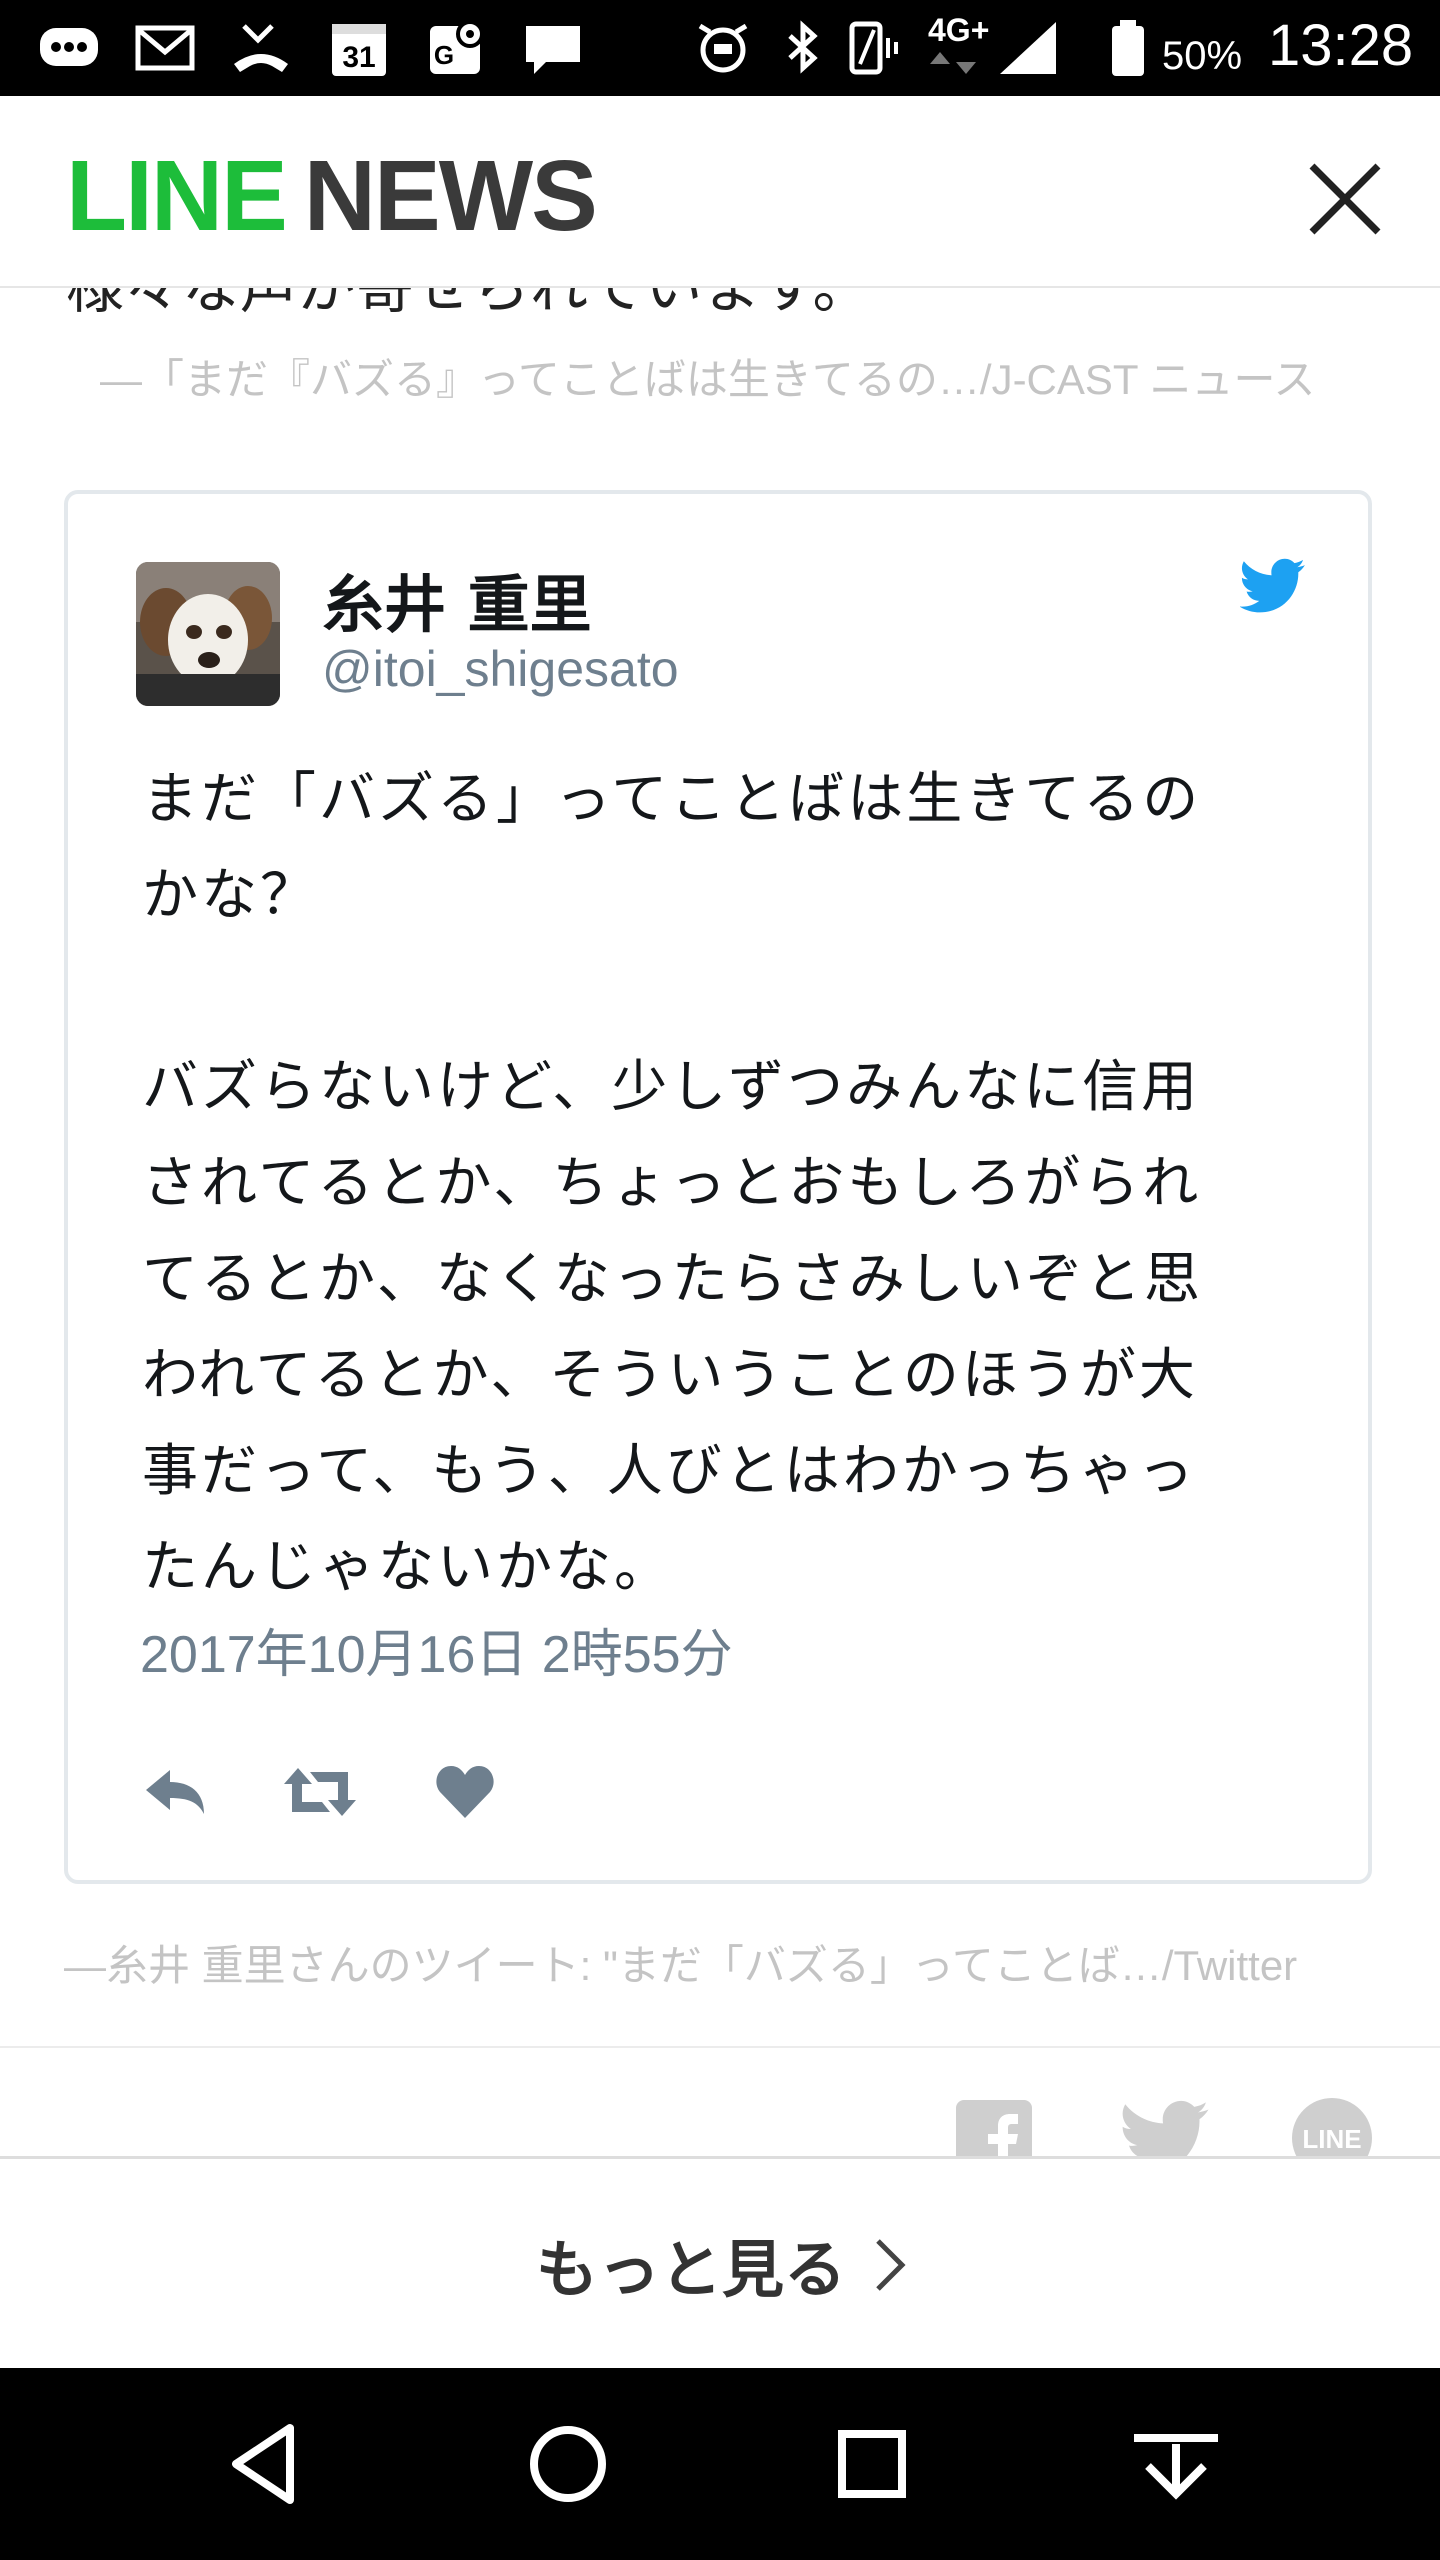  Describe the element at coordinates (1273, 586) in the screenshot. I see `twitter-icon` at that location.